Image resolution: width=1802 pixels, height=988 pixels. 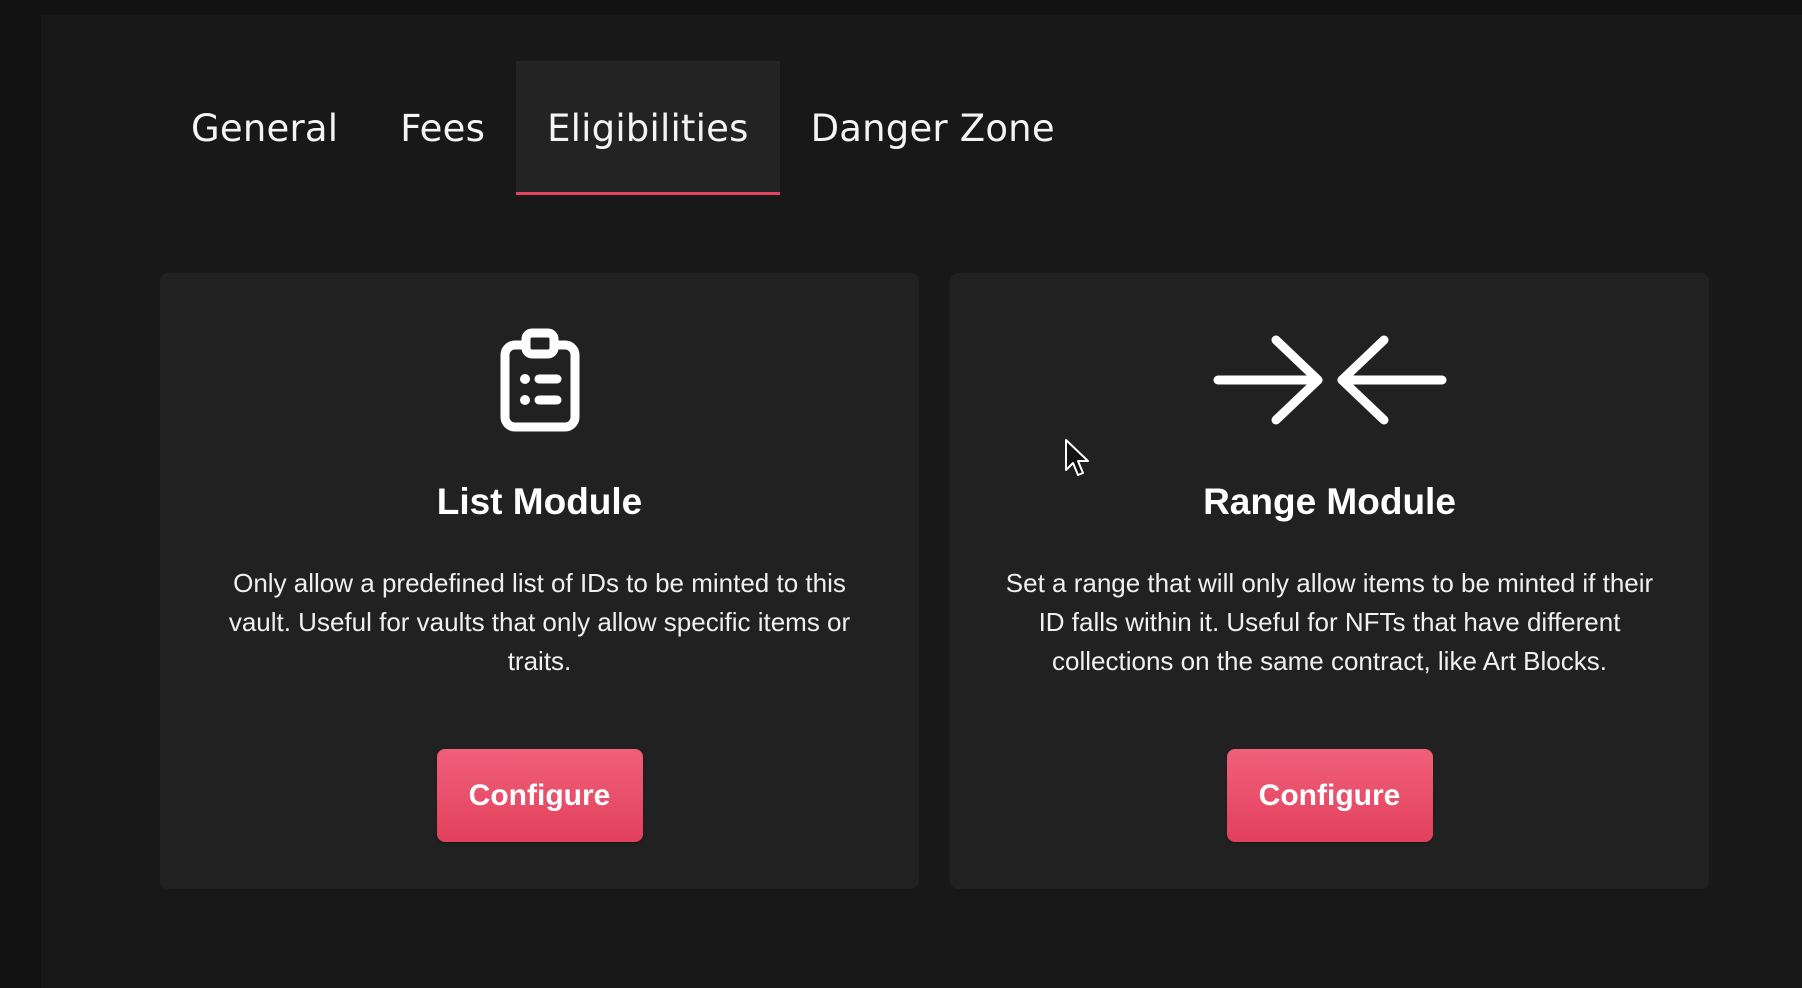 I want to click on settings-tabs: General Fees Eligibilities Danger Zone, so click(x=623, y=128).